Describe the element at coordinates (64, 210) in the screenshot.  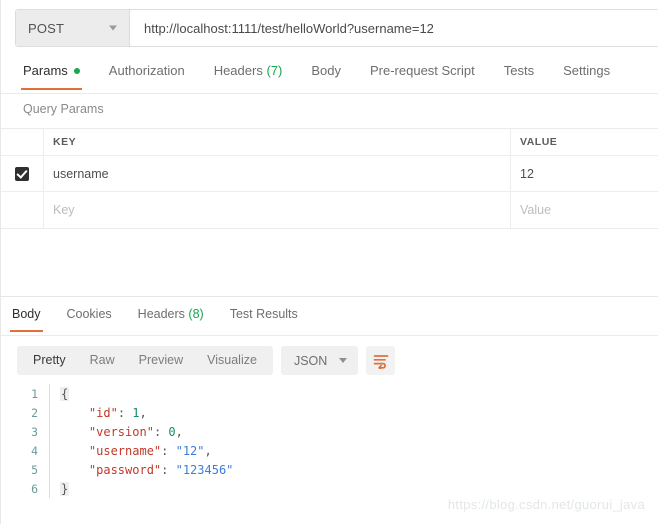
I see `new-param-key-placeholder: Key` at that location.